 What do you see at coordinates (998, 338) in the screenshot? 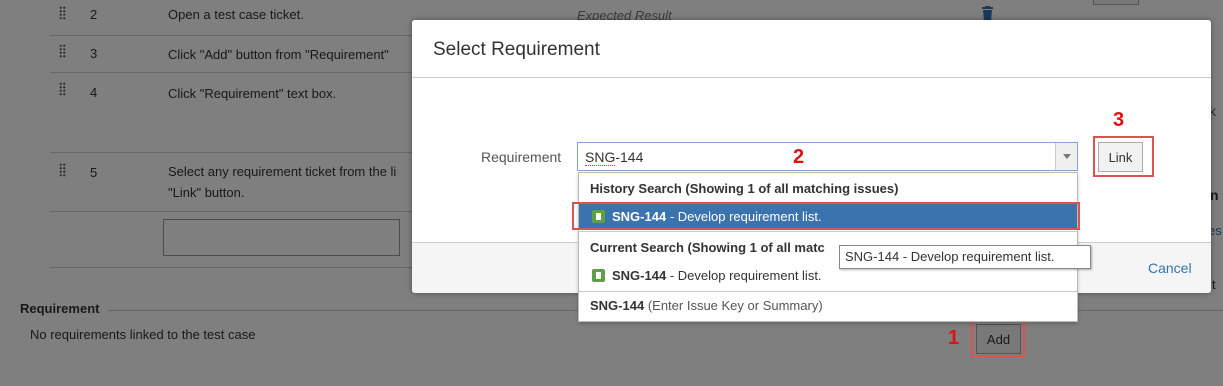
I see `add-button-highlight` at bounding box center [998, 338].